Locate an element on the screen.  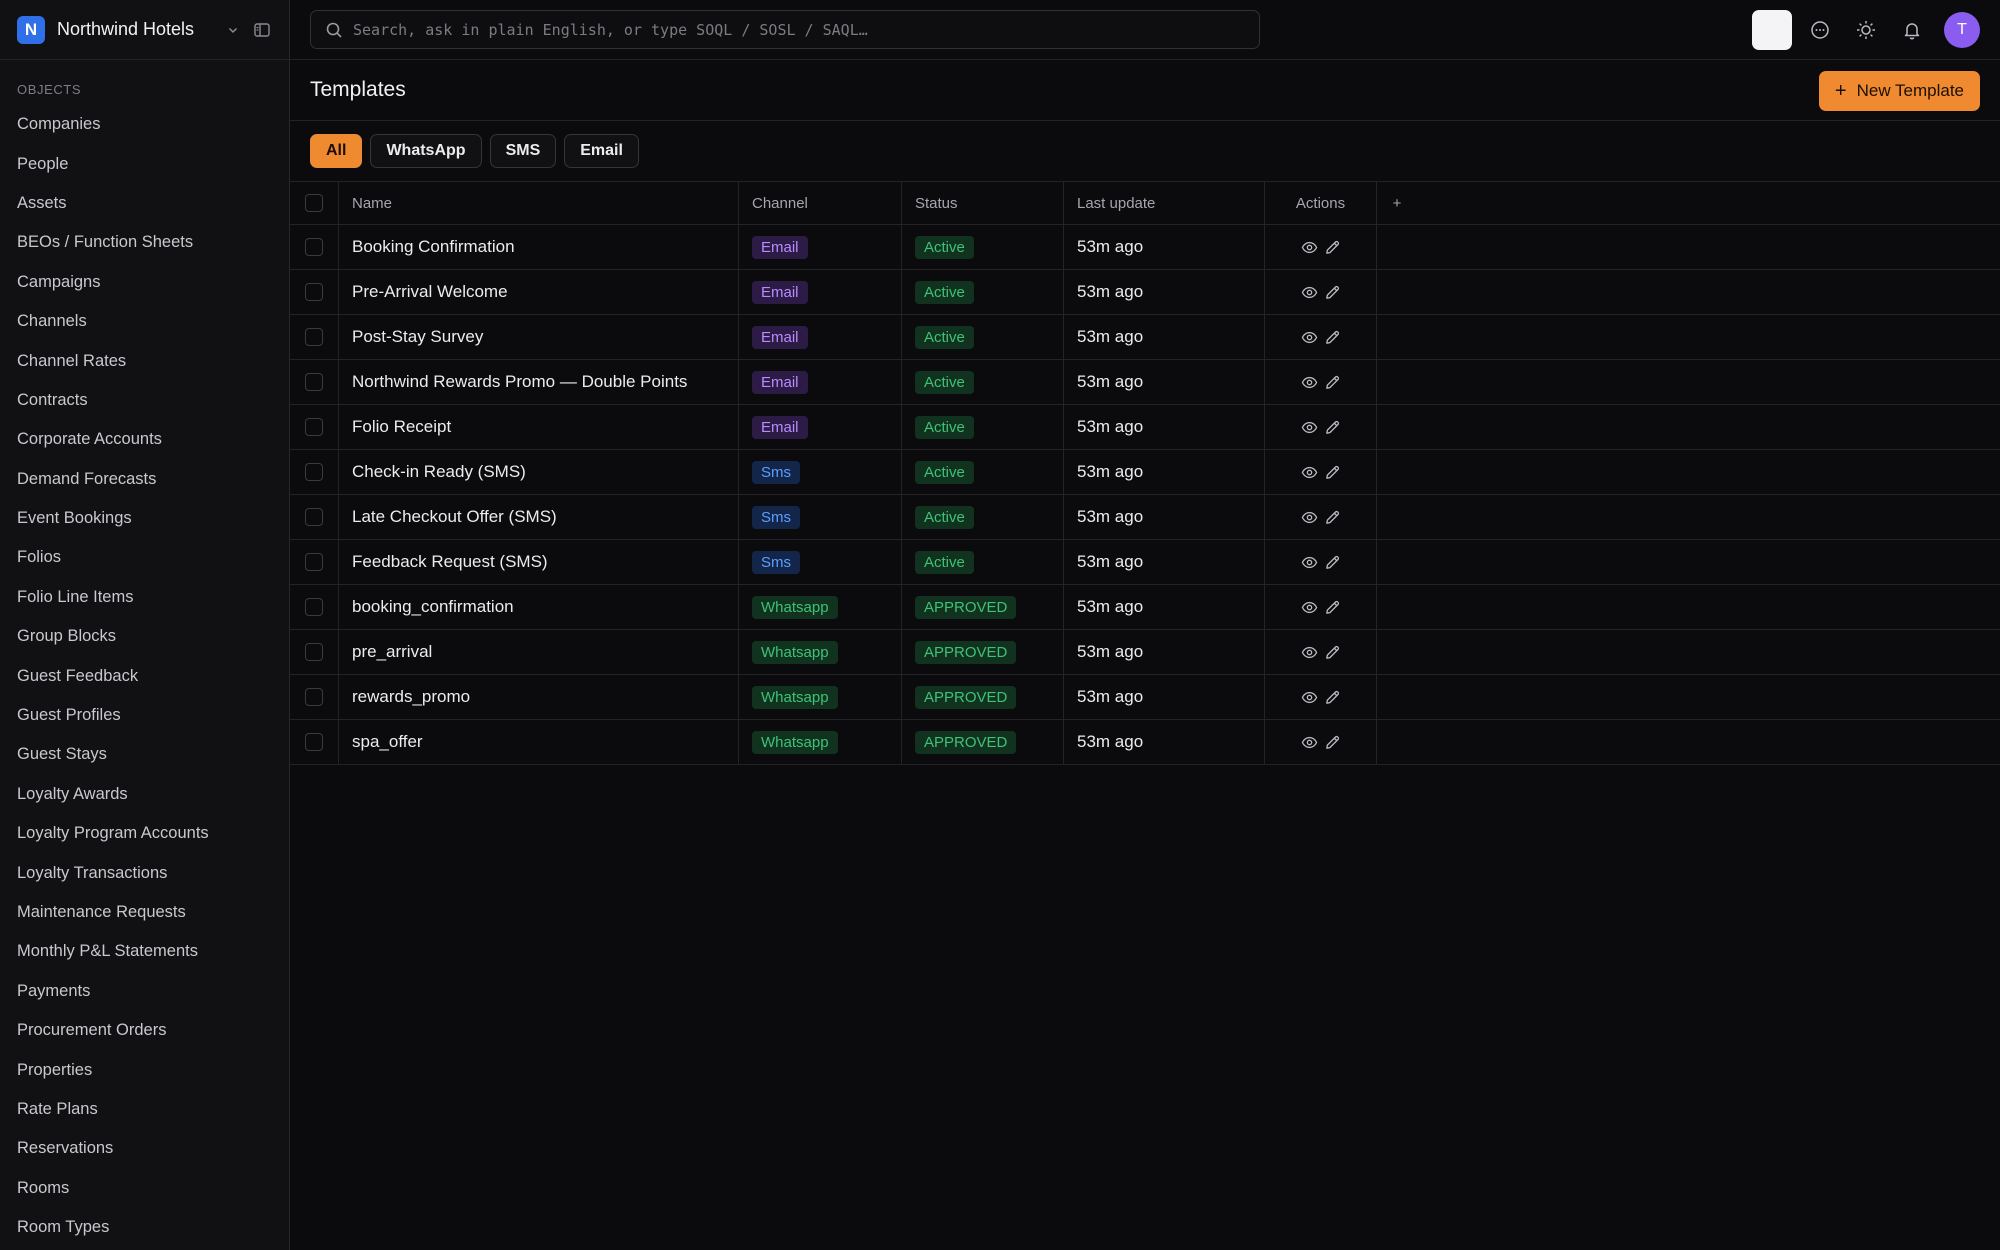
sidebar-toggle-icon is located at coordinates (262, 30).